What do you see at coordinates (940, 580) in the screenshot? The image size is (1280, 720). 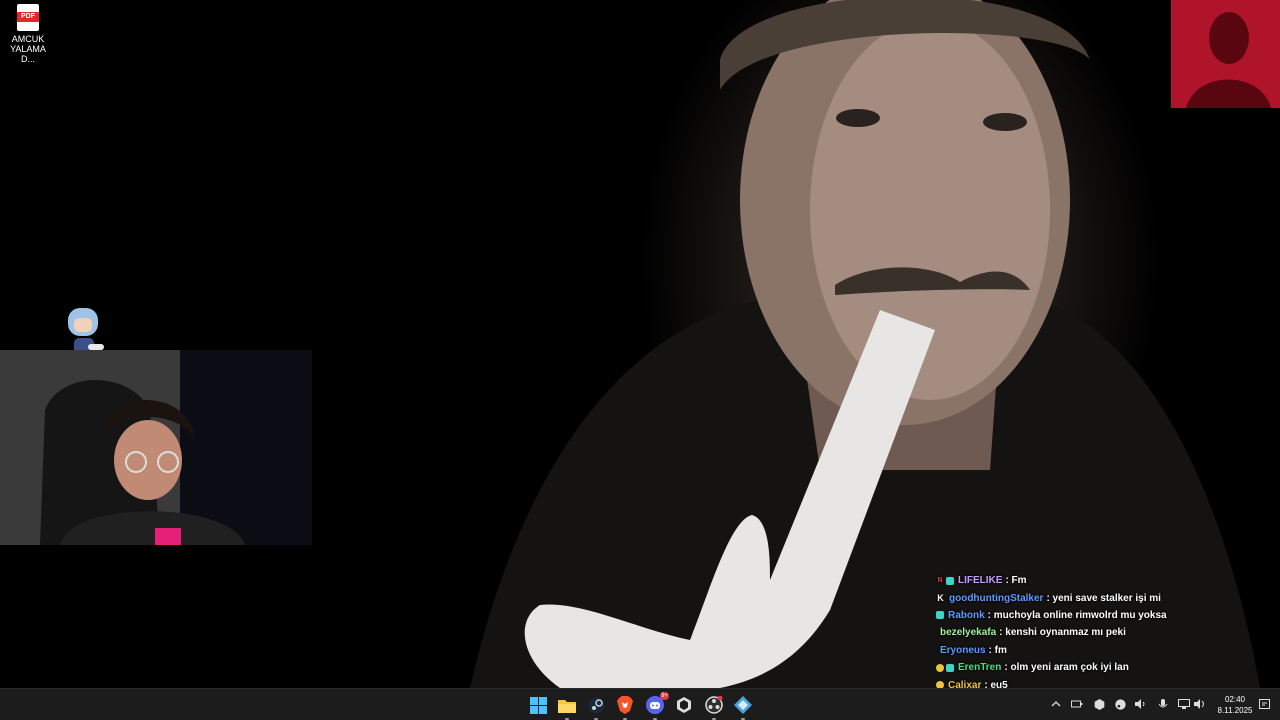 I see `badge-icon: N` at bounding box center [940, 580].